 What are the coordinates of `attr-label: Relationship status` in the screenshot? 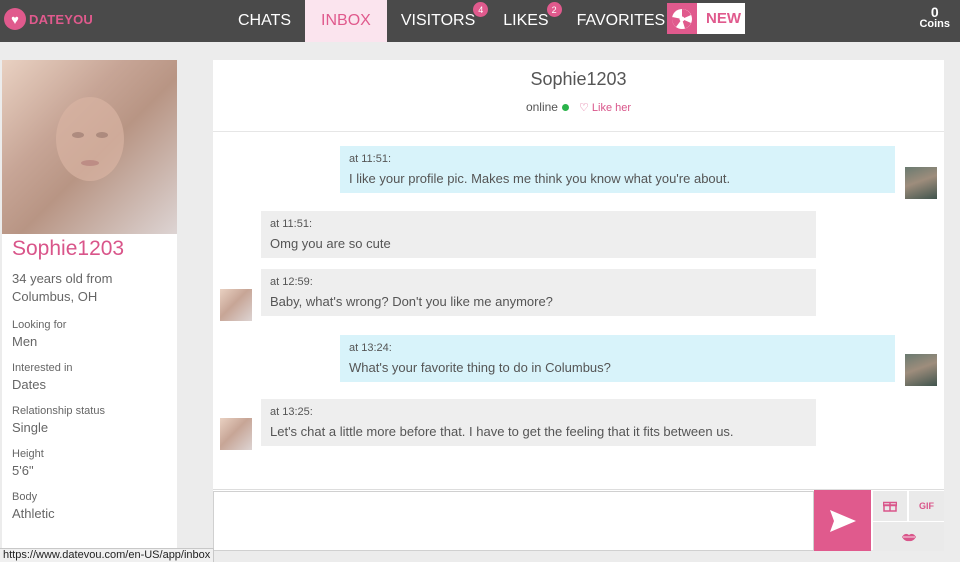 It's located at (58, 411).